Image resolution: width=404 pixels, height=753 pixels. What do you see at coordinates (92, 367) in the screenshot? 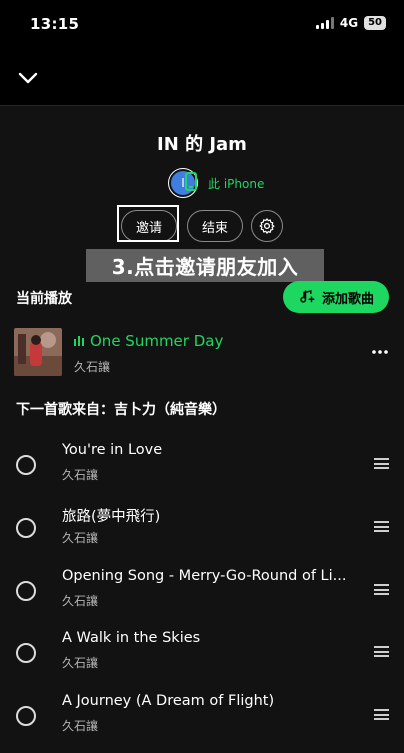
I see `now-playing-artist: 久石讓` at bounding box center [92, 367].